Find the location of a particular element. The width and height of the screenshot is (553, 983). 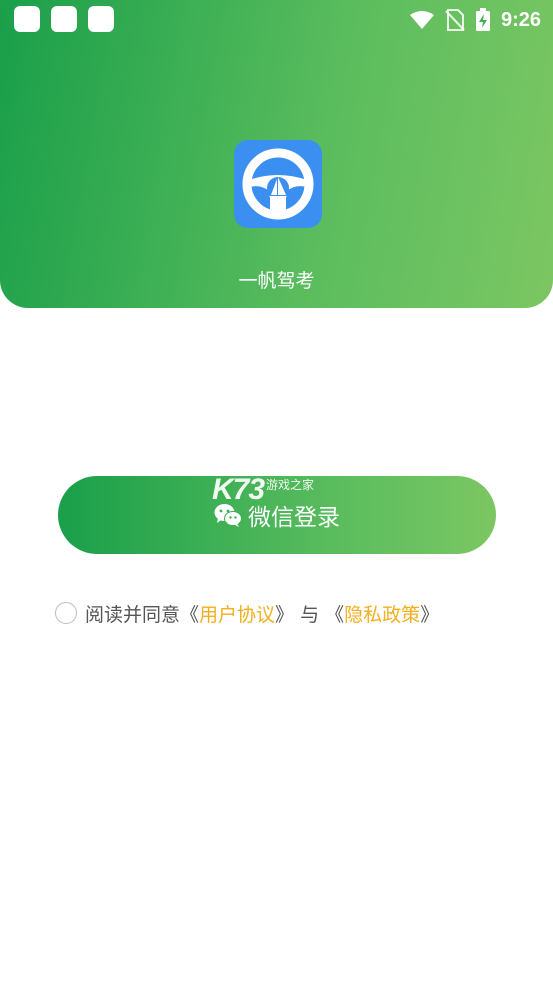

agreement-row: 阅读并同意 《 用户协议 》 与 《 隐私政策 》 is located at coordinates (247, 613).